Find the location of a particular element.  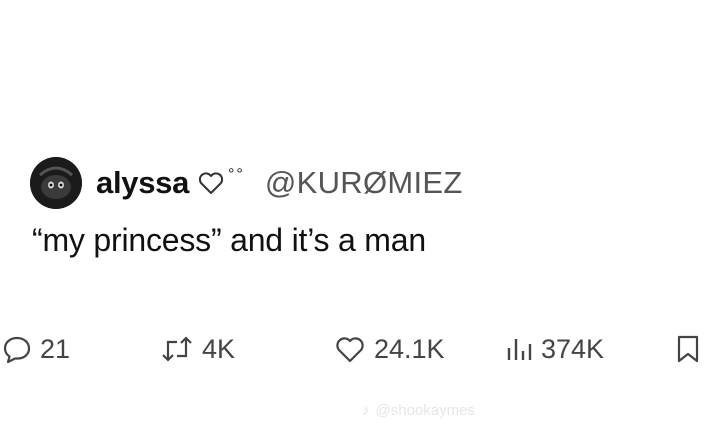

decoration-dots: °° is located at coordinates (236, 174).